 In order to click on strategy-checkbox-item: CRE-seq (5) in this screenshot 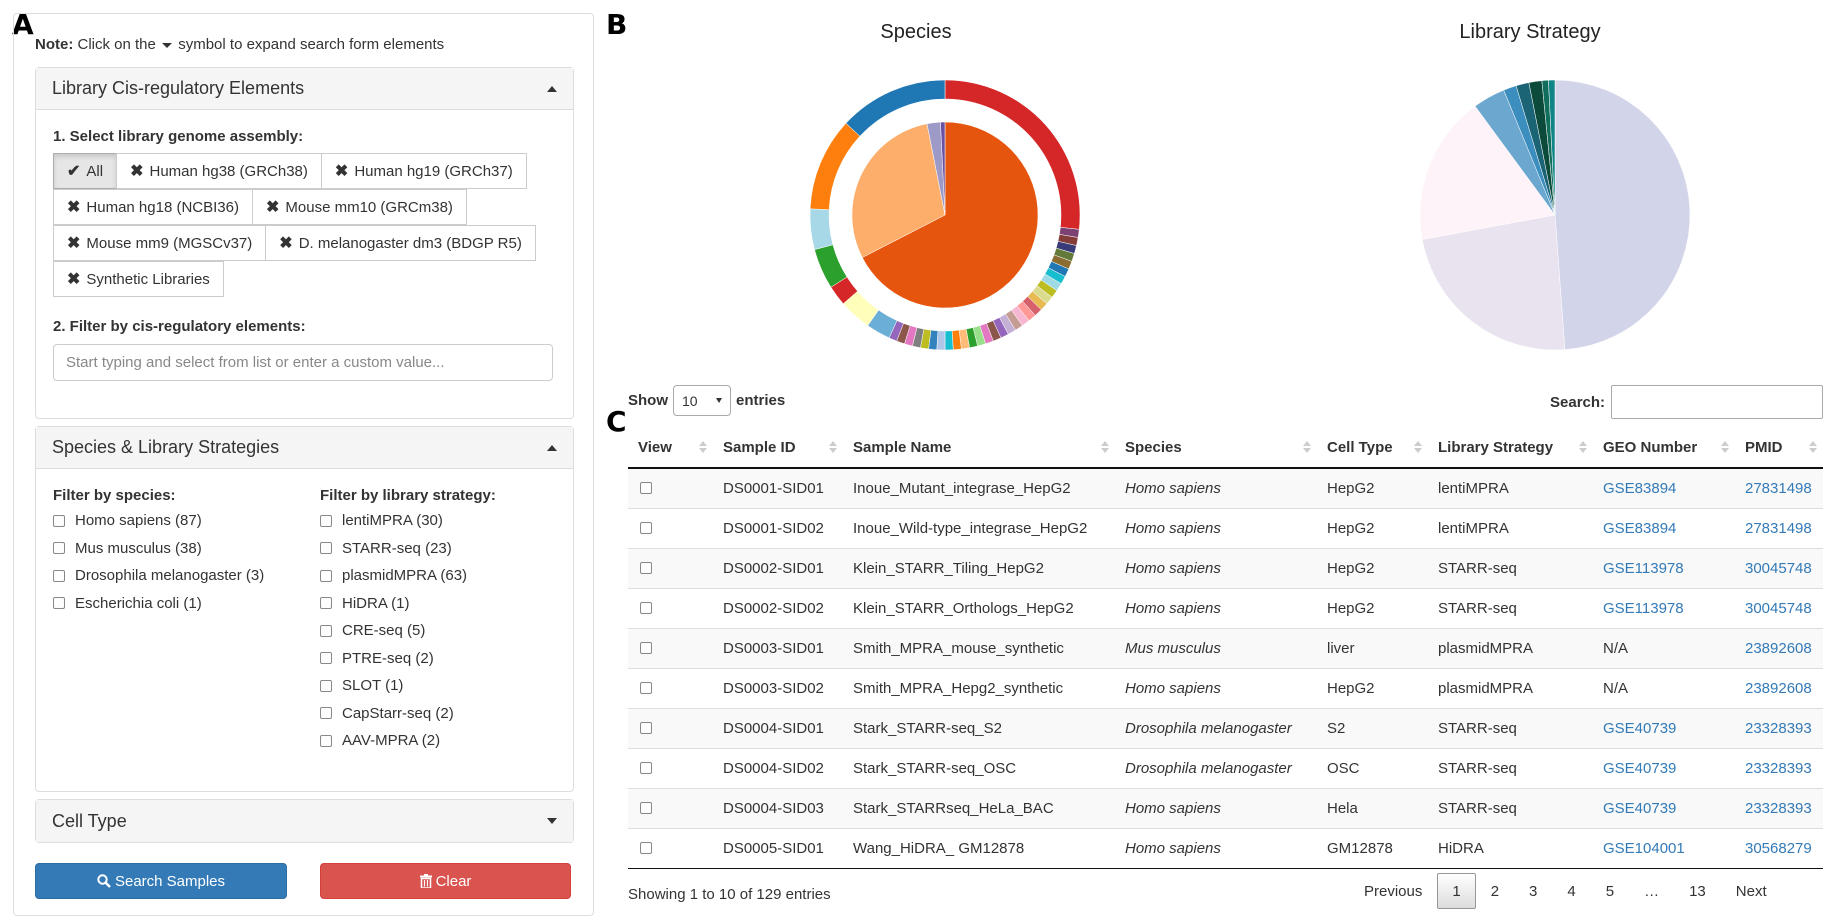, I will do `click(393, 631)`.